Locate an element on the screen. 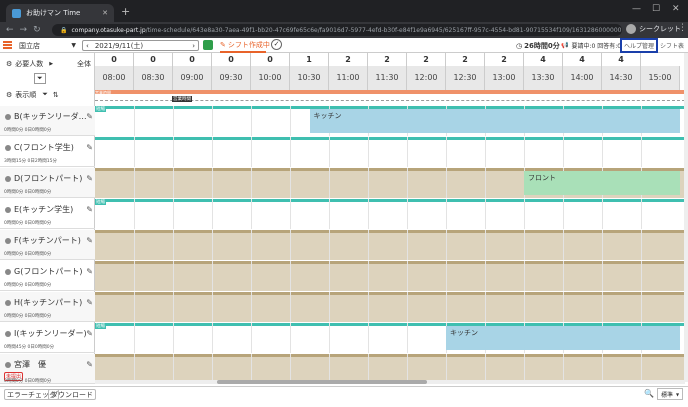  browser-menu-icon: ⋮ is located at coordinates (682, 28).